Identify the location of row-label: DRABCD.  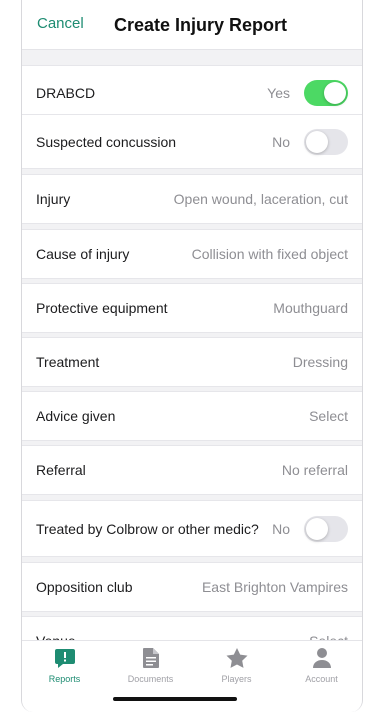
(66, 92).